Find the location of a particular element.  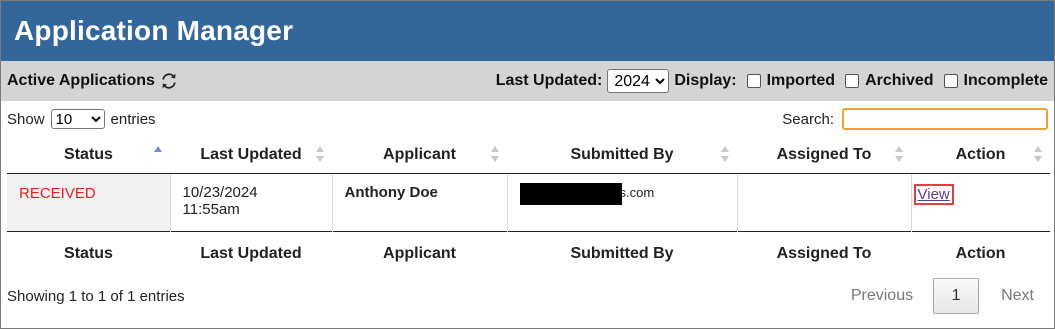

column-header-applicant: Applicant is located at coordinates (419, 155).